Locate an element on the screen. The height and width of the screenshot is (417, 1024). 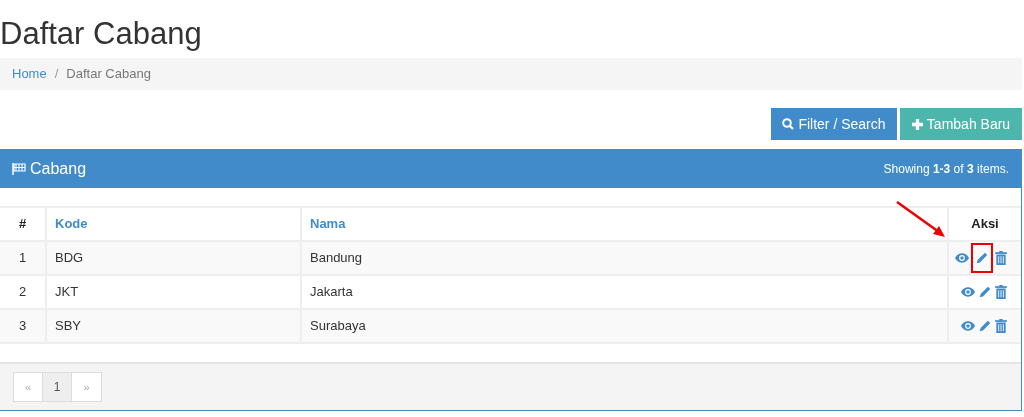
table-cell: SBY is located at coordinates (68, 326).